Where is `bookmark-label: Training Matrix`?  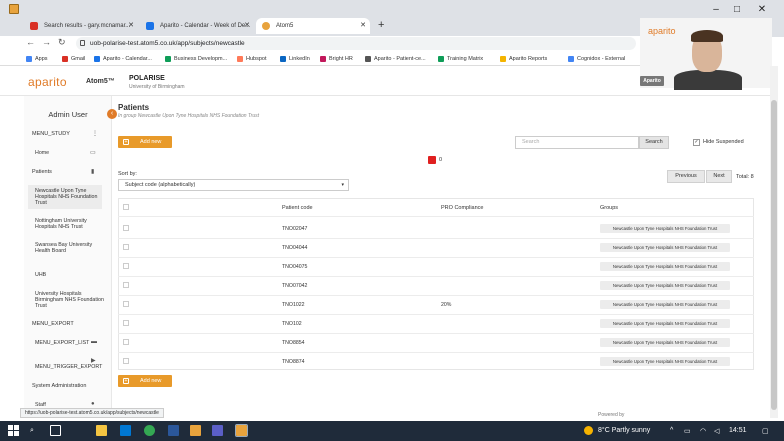
bookmark-label: Training Matrix is located at coordinates (465, 59).